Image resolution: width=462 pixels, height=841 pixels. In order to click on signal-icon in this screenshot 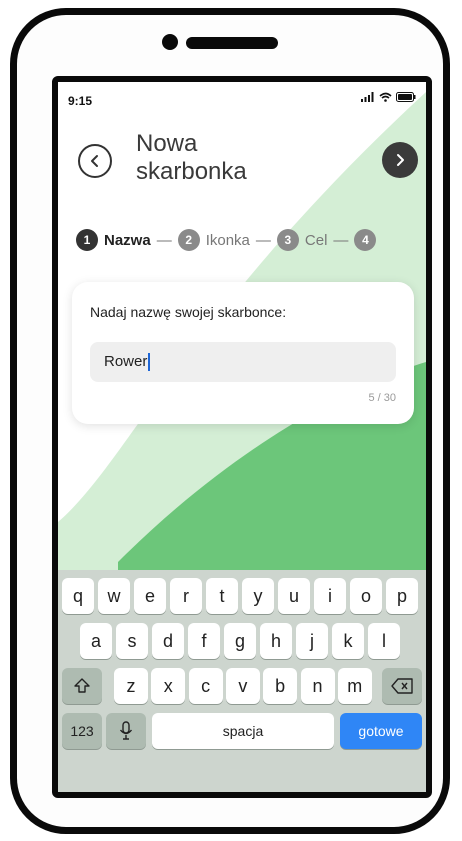, I will do `click(367, 97)`.